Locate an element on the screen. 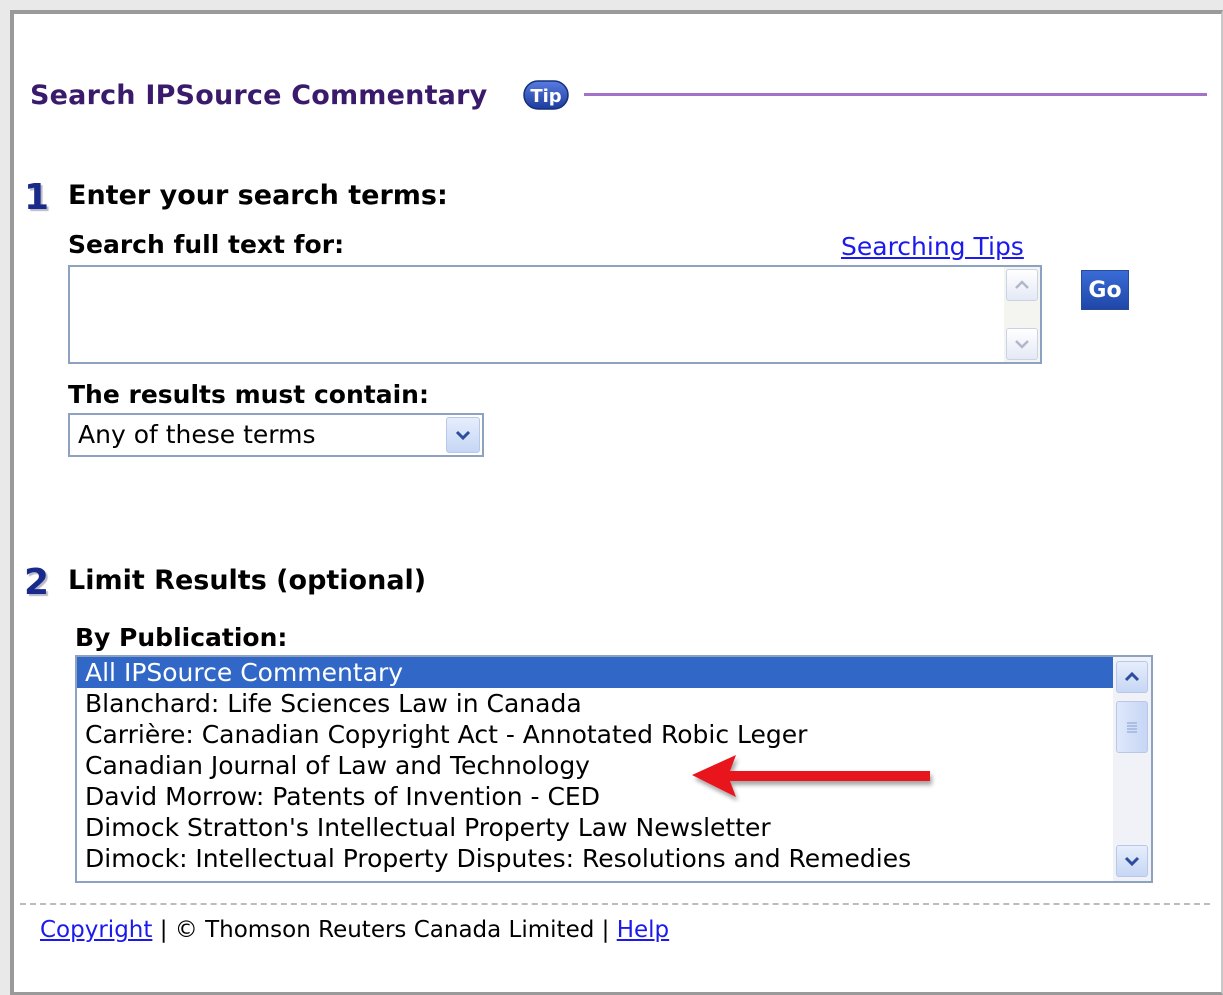  step-1-heading: Enter your search terms: is located at coordinates (258, 195).